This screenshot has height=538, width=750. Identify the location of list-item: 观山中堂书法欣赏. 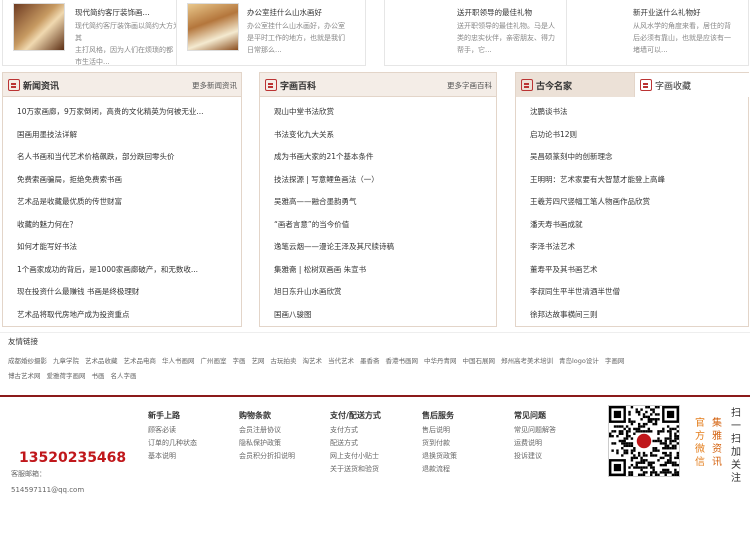
(384, 112).